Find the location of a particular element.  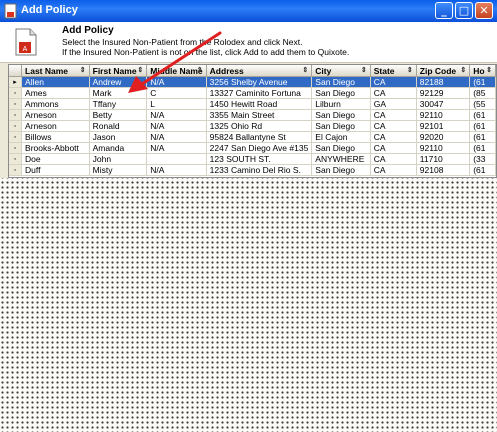

current-row-indicator-icon: ▸ is located at coordinates (16, 82).